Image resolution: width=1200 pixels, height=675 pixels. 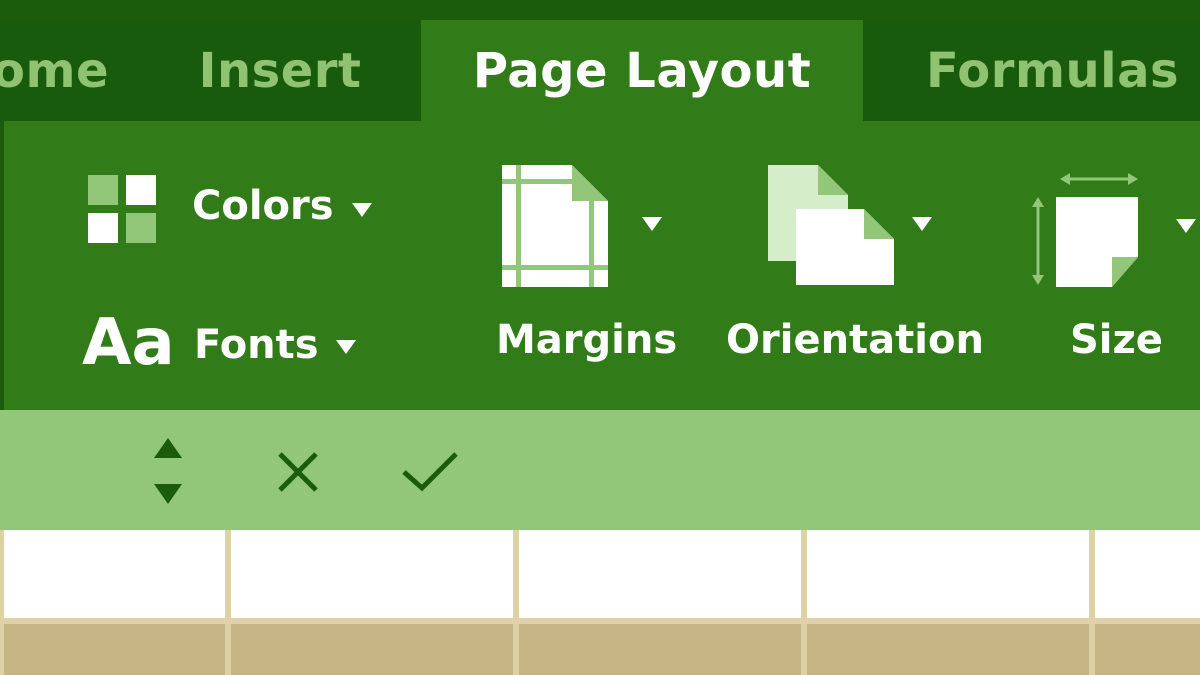 I want to click on fonts-label: Fonts, so click(x=256, y=345).